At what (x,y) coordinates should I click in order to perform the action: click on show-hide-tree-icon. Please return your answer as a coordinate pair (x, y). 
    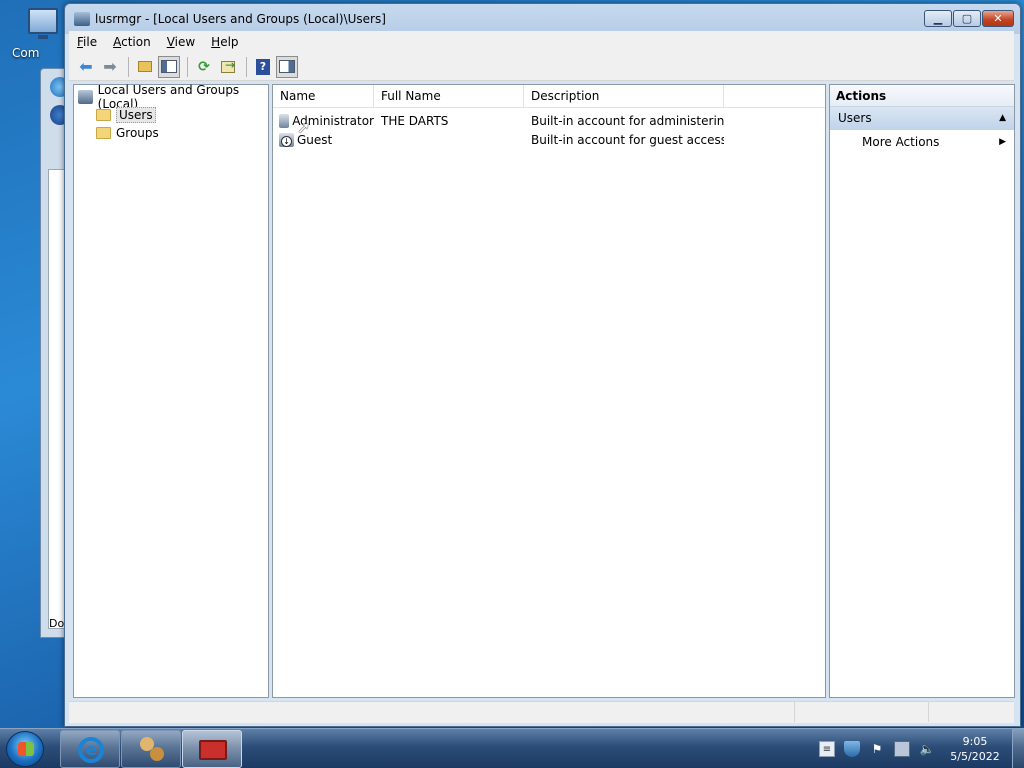
    Looking at the image, I should click on (169, 66).